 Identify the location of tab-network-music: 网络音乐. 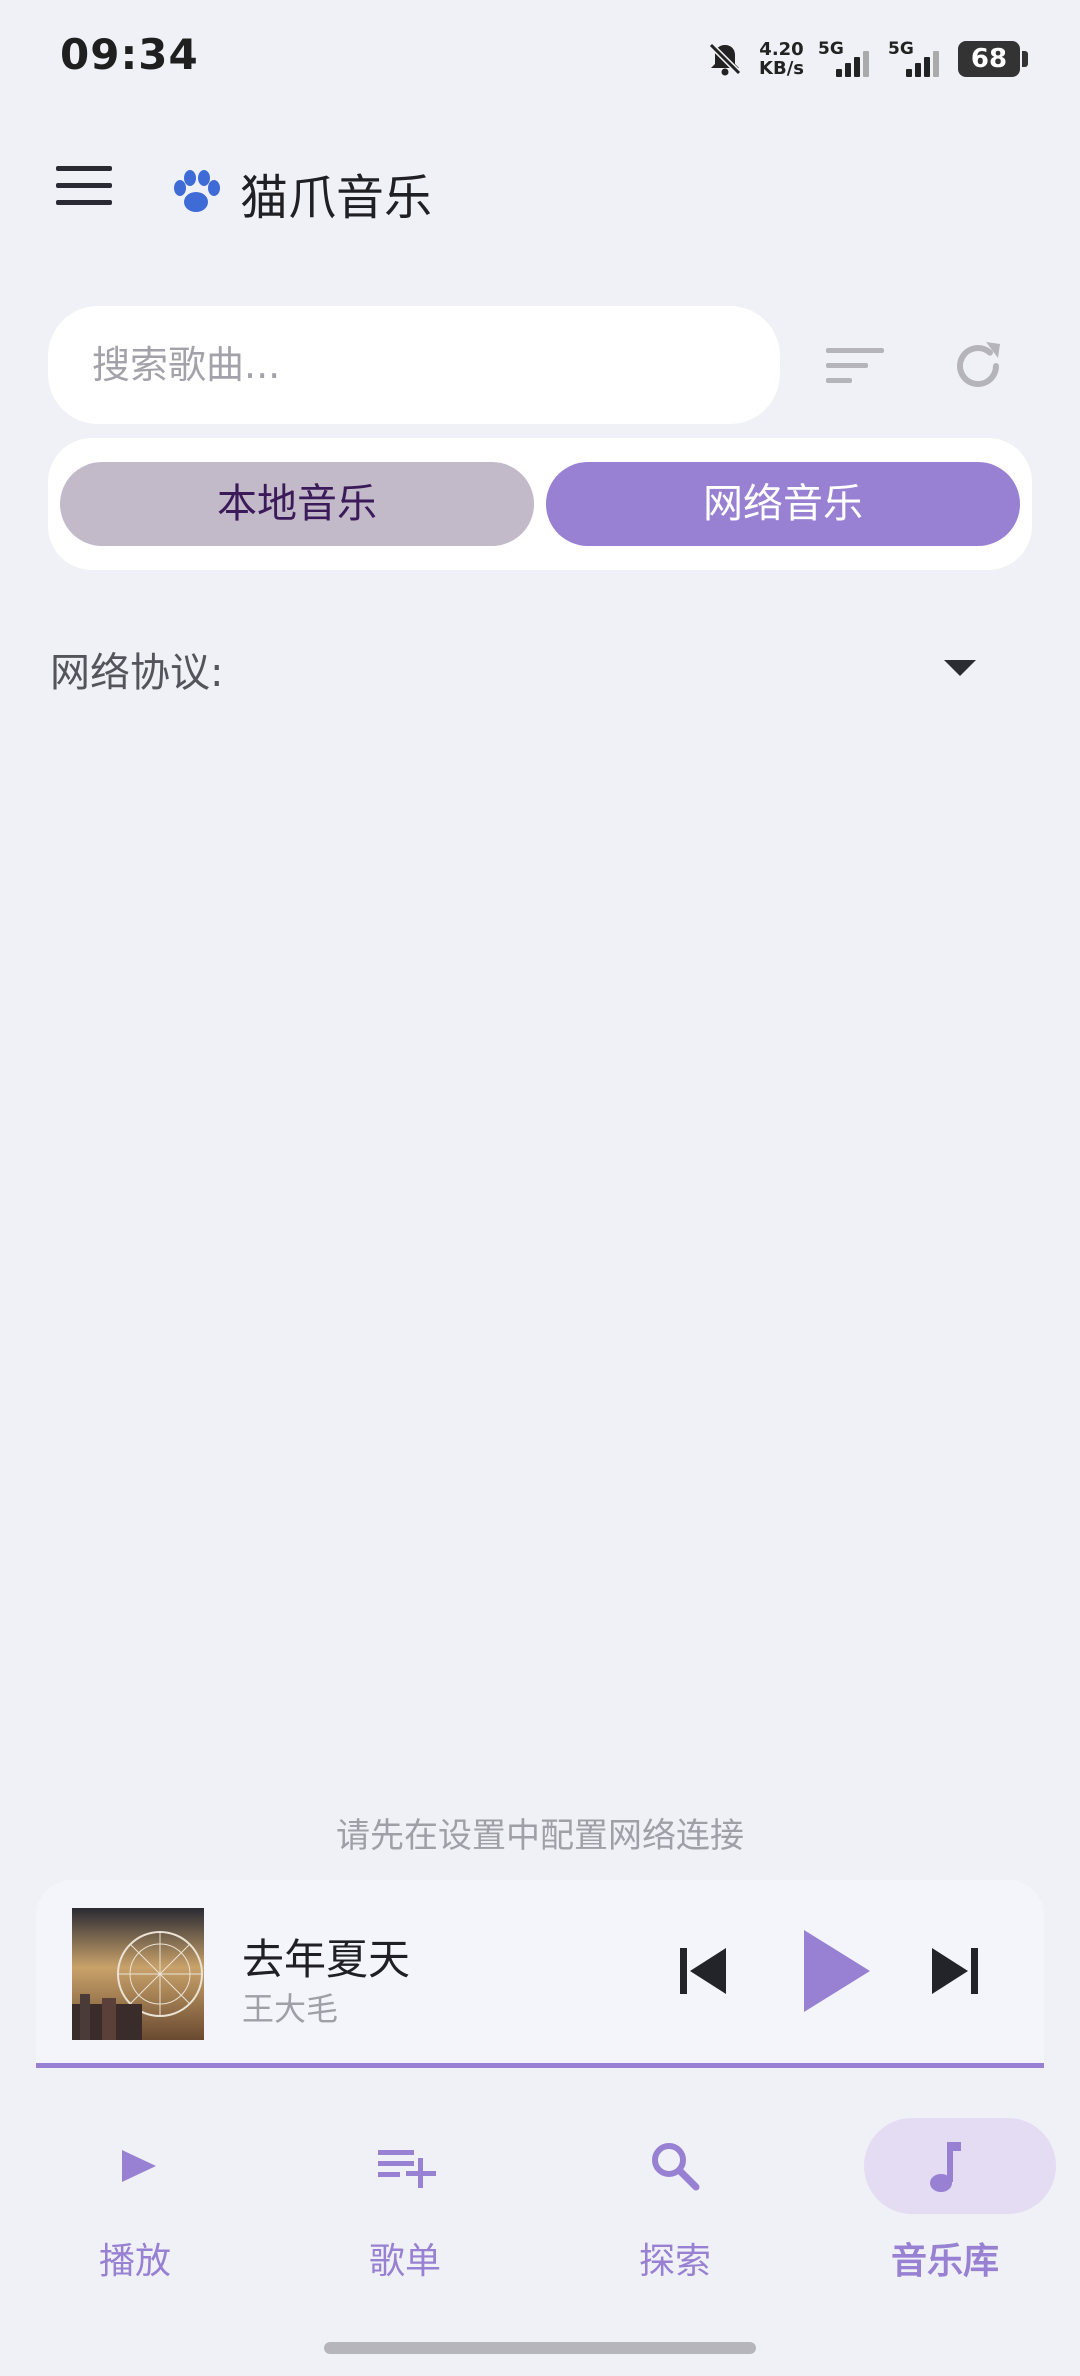
(783, 504).